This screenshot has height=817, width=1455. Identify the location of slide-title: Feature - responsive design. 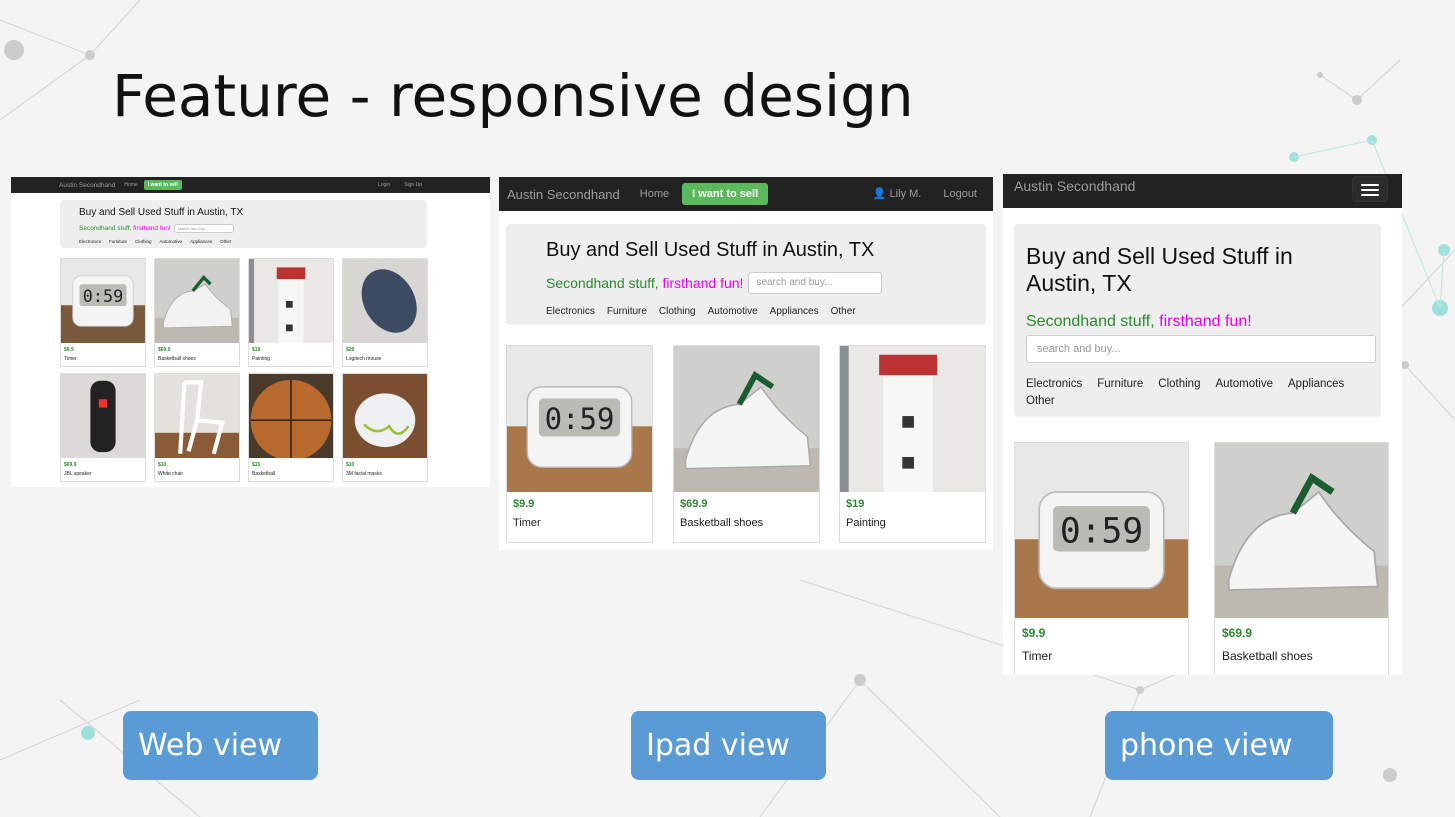
(513, 96).